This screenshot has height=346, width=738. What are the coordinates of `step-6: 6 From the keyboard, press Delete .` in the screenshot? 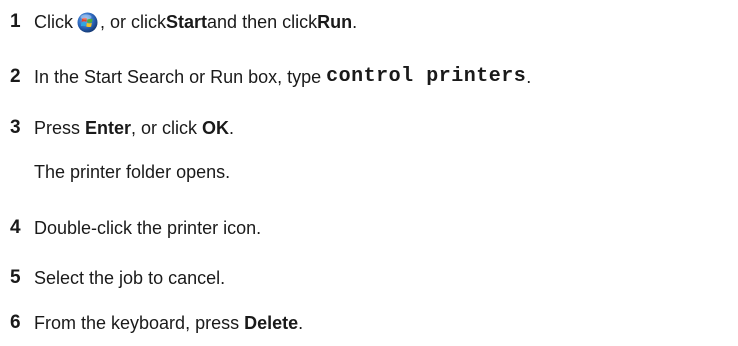 It's located at (156, 323).